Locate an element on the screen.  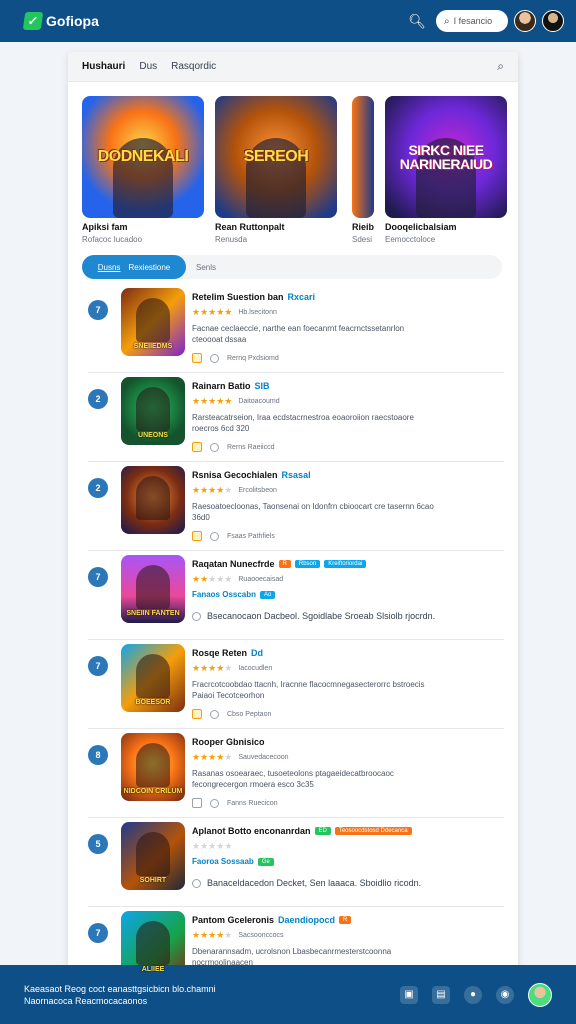
logo: ✓ Gofiopa is located at coordinates (60, 21).